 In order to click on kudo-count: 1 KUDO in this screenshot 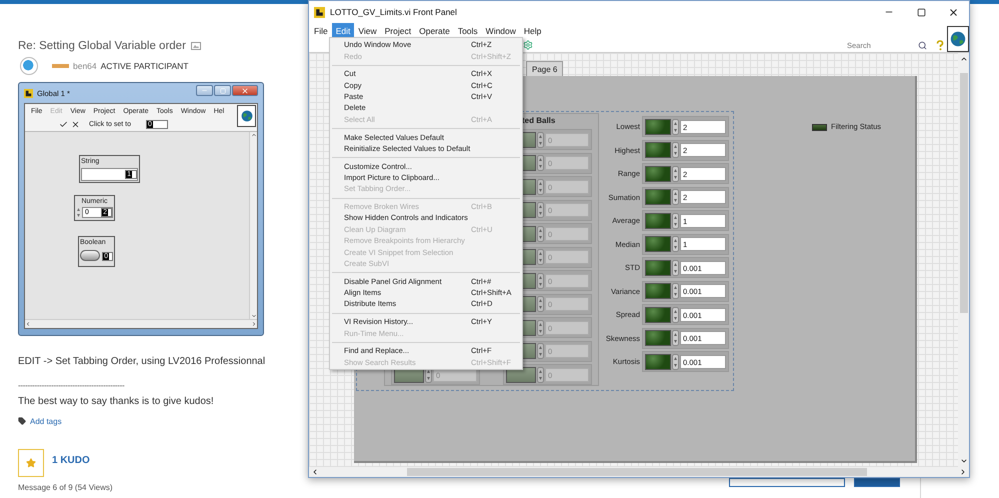, I will do `click(71, 460)`.